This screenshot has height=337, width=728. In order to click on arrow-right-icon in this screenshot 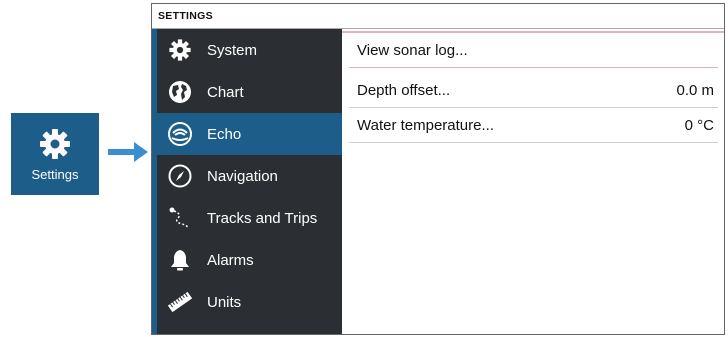, I will do `click(128, 152)`.